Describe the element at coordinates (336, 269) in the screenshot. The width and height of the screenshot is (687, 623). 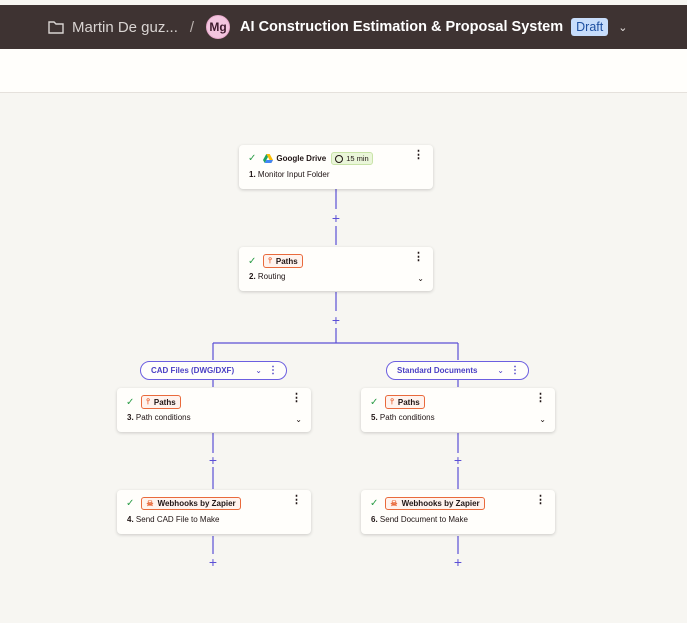
I see `step-card-2: ✓ ⫯ Paths ⋮ 2. Routing ⌄` at that location.